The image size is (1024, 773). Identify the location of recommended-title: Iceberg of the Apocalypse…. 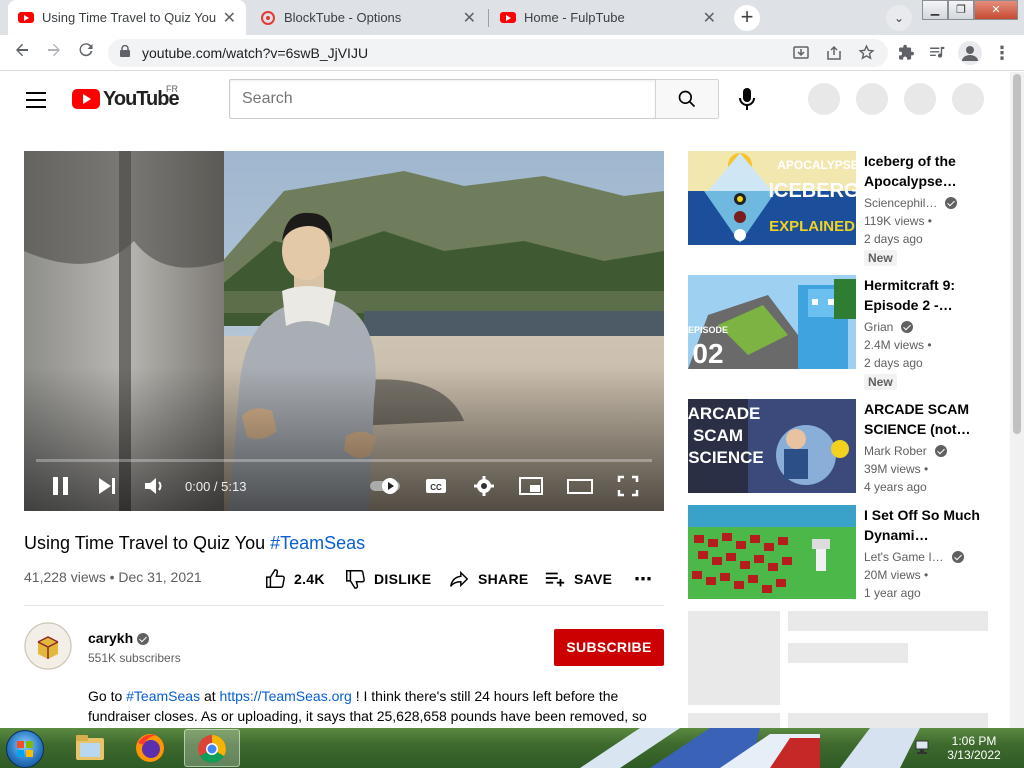
(929, 171).